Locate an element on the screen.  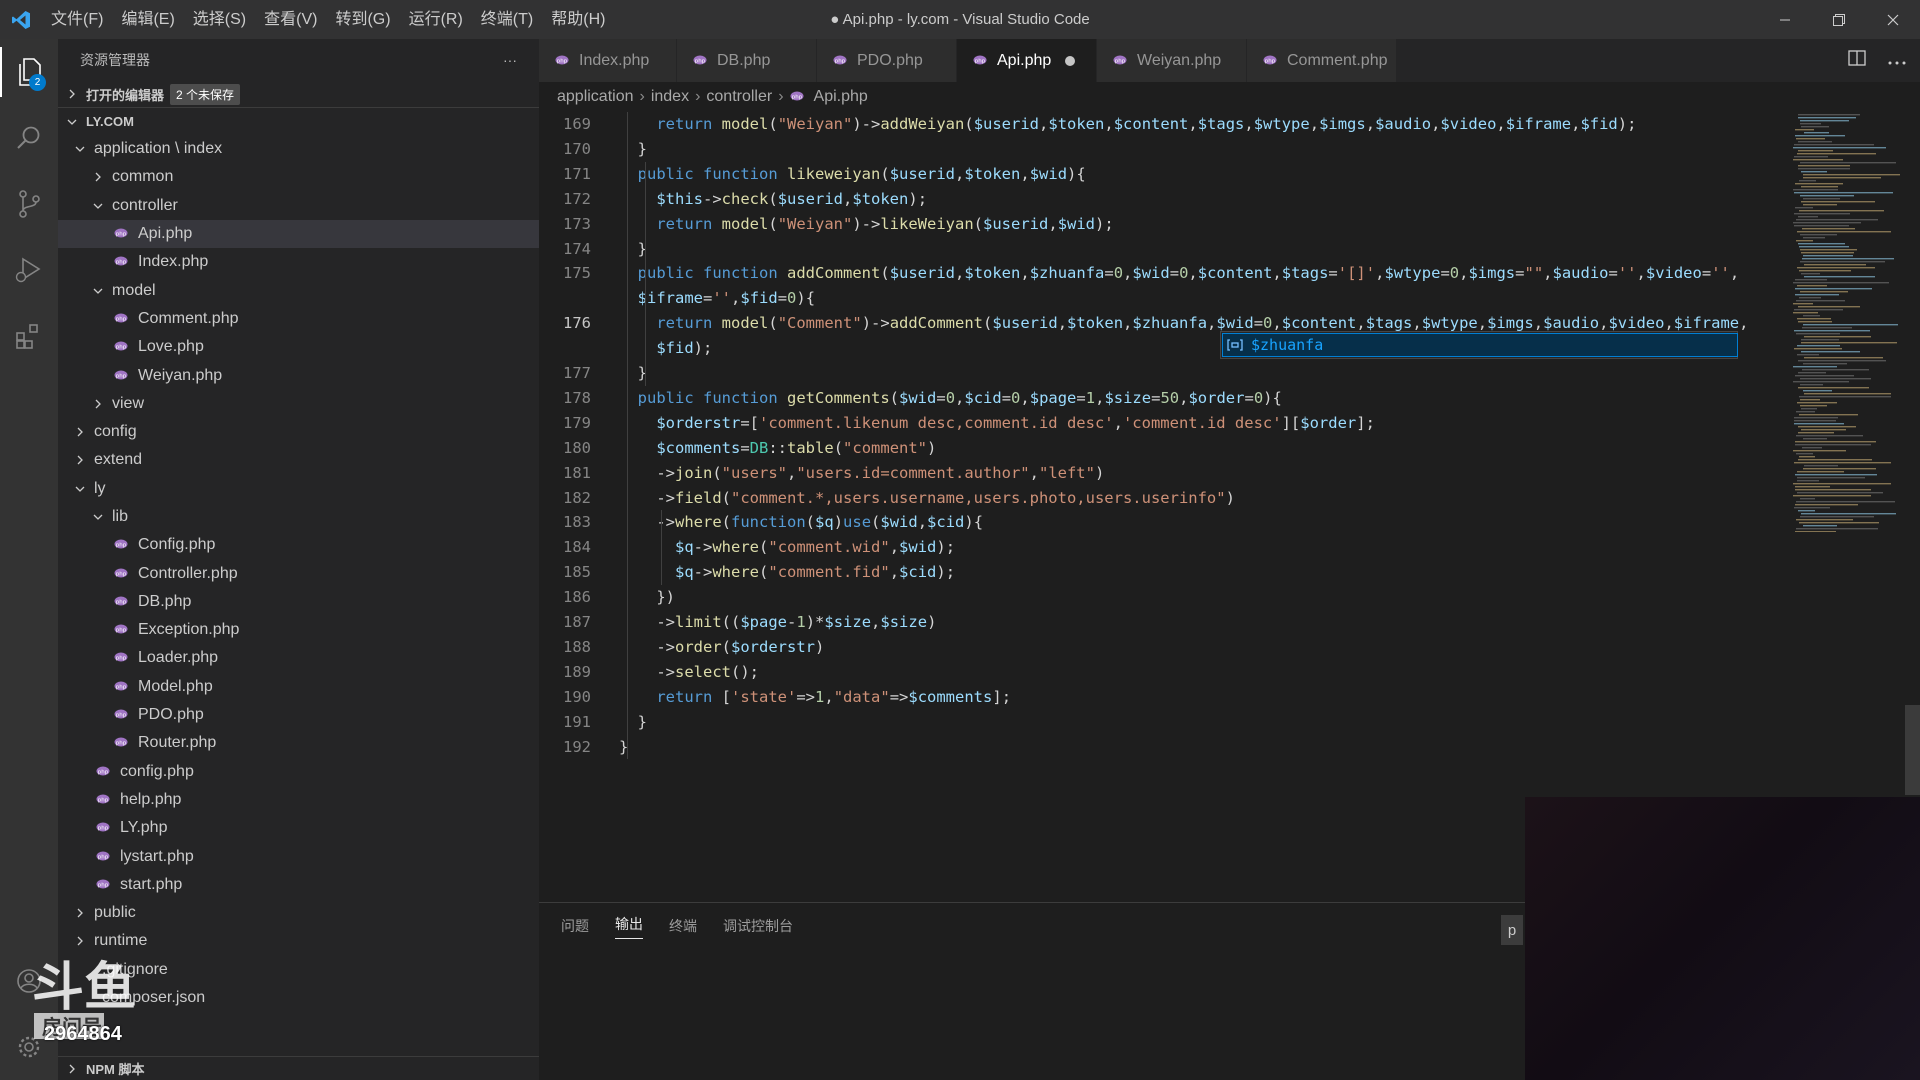
menu-item: 转到(G) is located at coordinates (362, 19).